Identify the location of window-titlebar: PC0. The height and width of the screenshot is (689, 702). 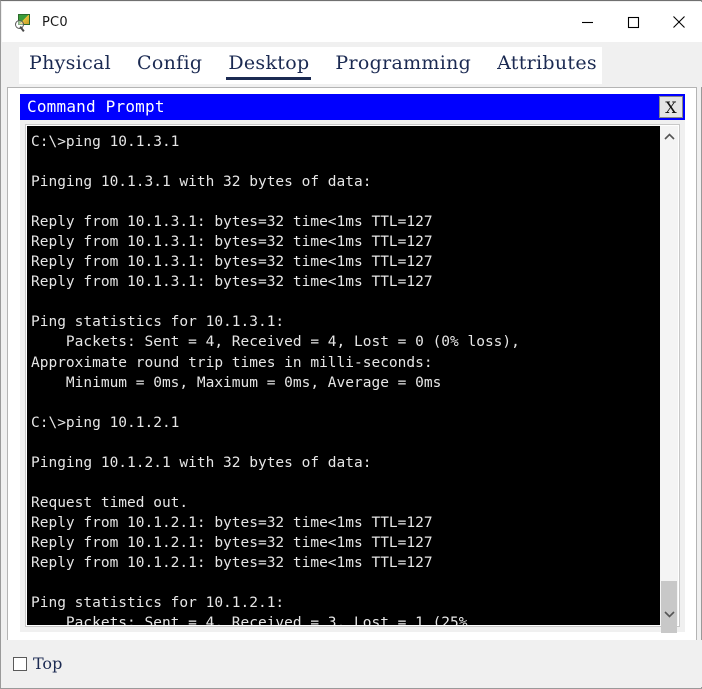
(352, 22).